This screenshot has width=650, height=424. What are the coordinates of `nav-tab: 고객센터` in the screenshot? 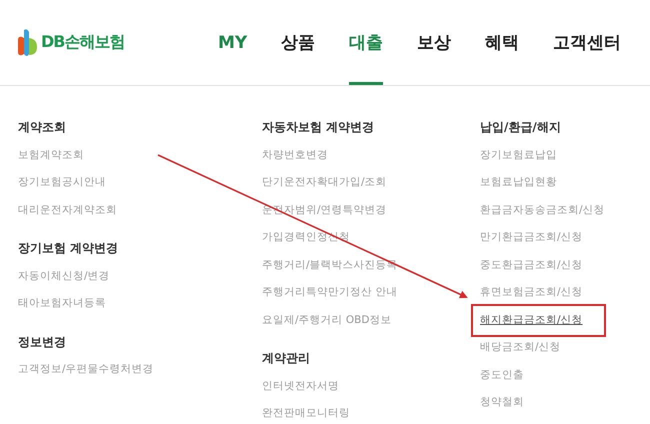 It's located at (587, 42).